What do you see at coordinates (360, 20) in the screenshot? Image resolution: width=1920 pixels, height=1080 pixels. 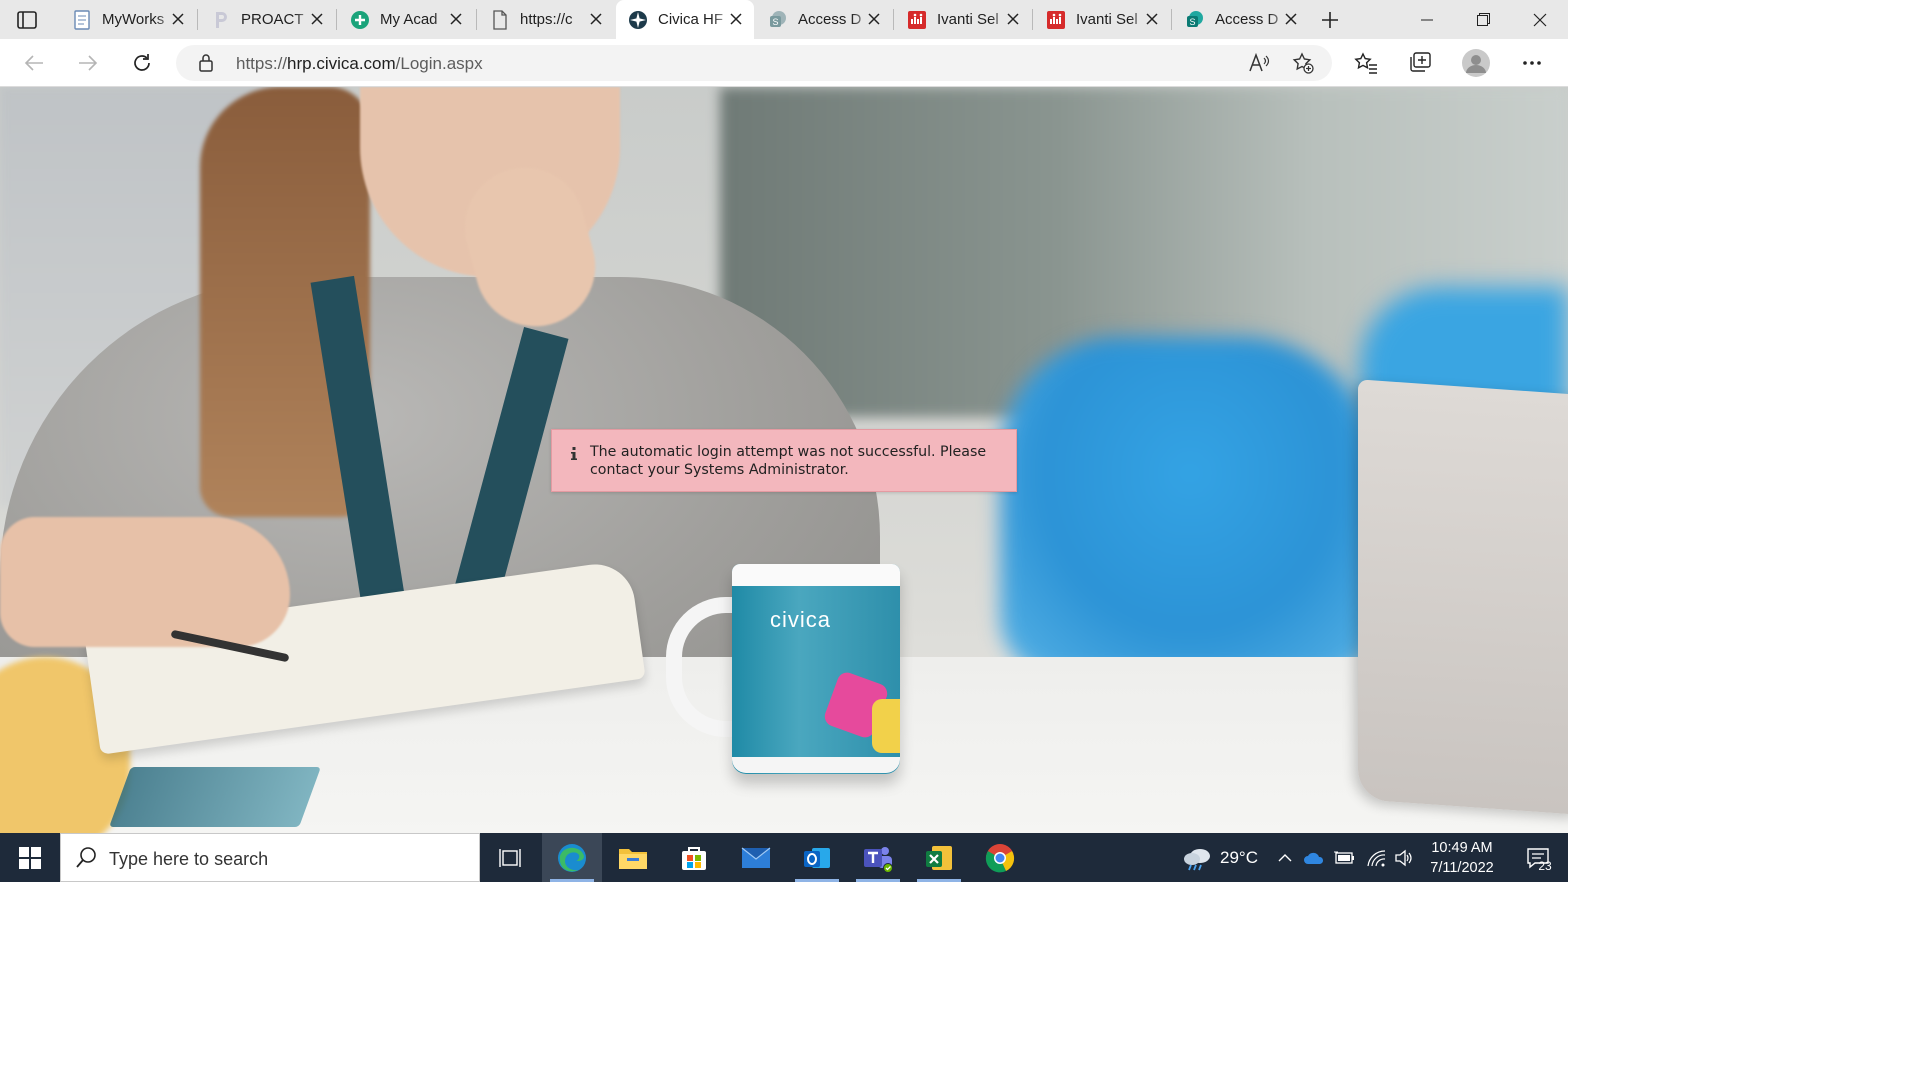 I see `plus-circle-icon` at bounding box center [360, 20].